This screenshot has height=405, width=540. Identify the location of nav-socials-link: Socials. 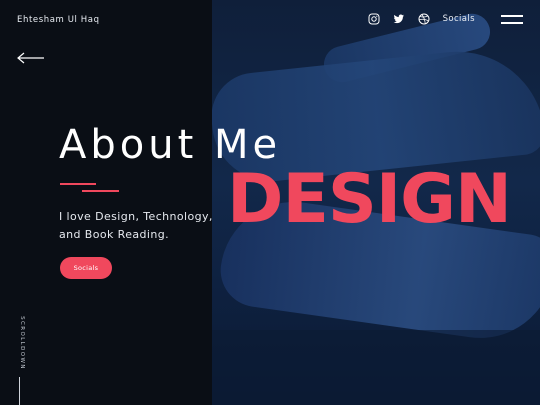
(459, 19).